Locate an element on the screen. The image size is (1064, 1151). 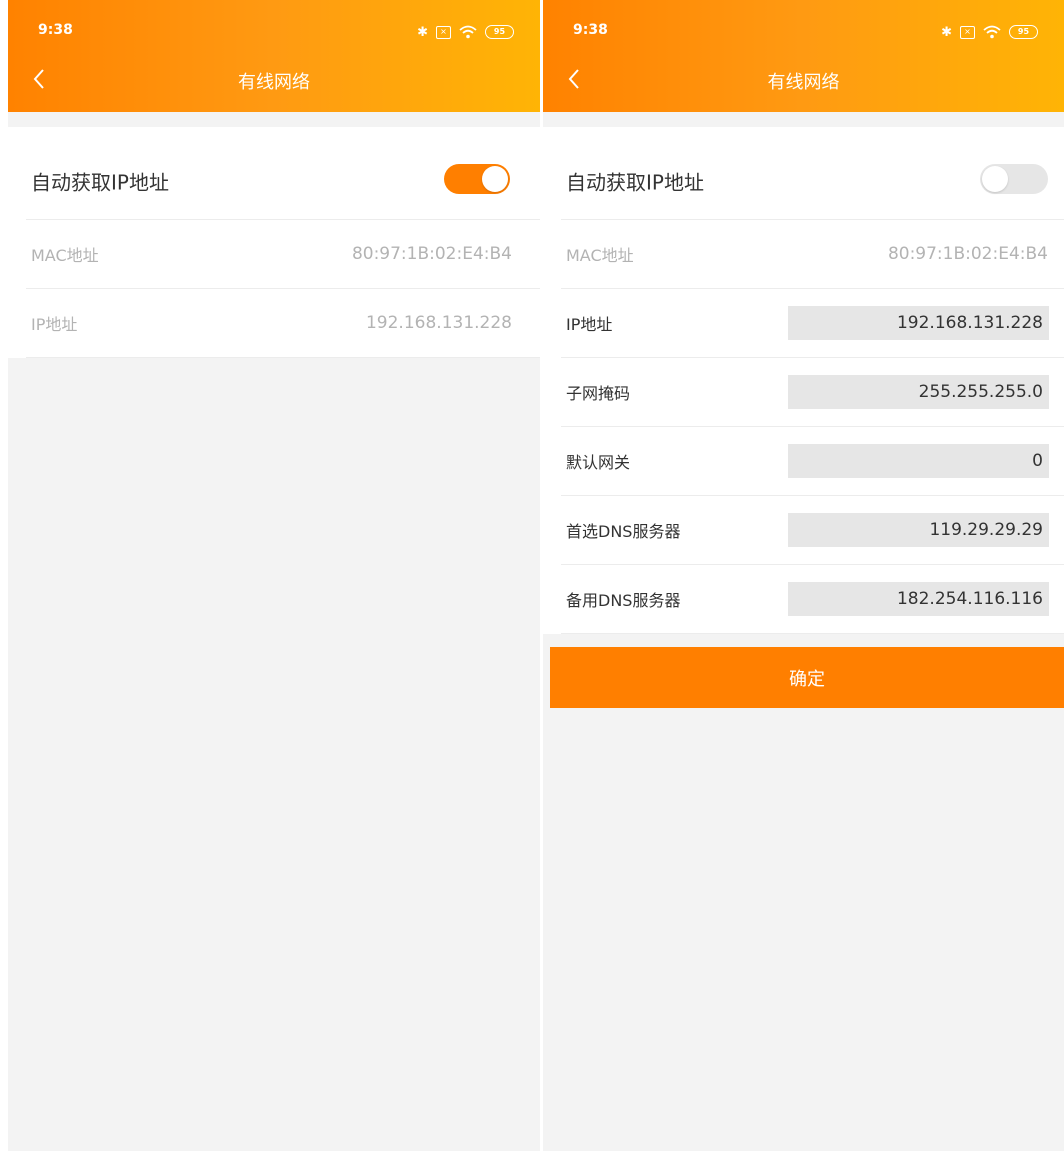
dns-secondary-row: 备用DNS服务器 is located at coordinates (812, 599).